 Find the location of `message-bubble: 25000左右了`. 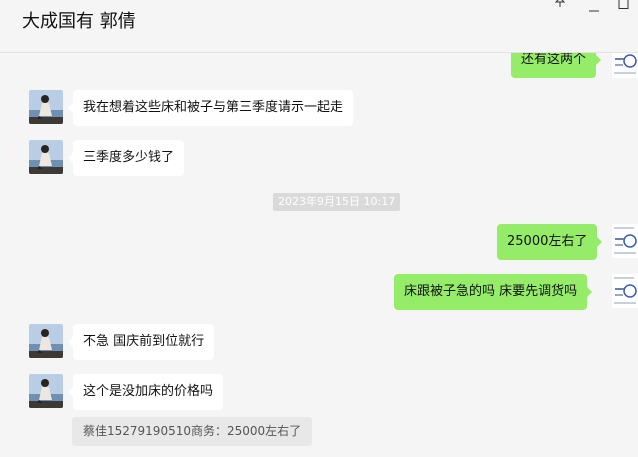

message-bubble: 25000左右了 is located at coordinates (550, 242).